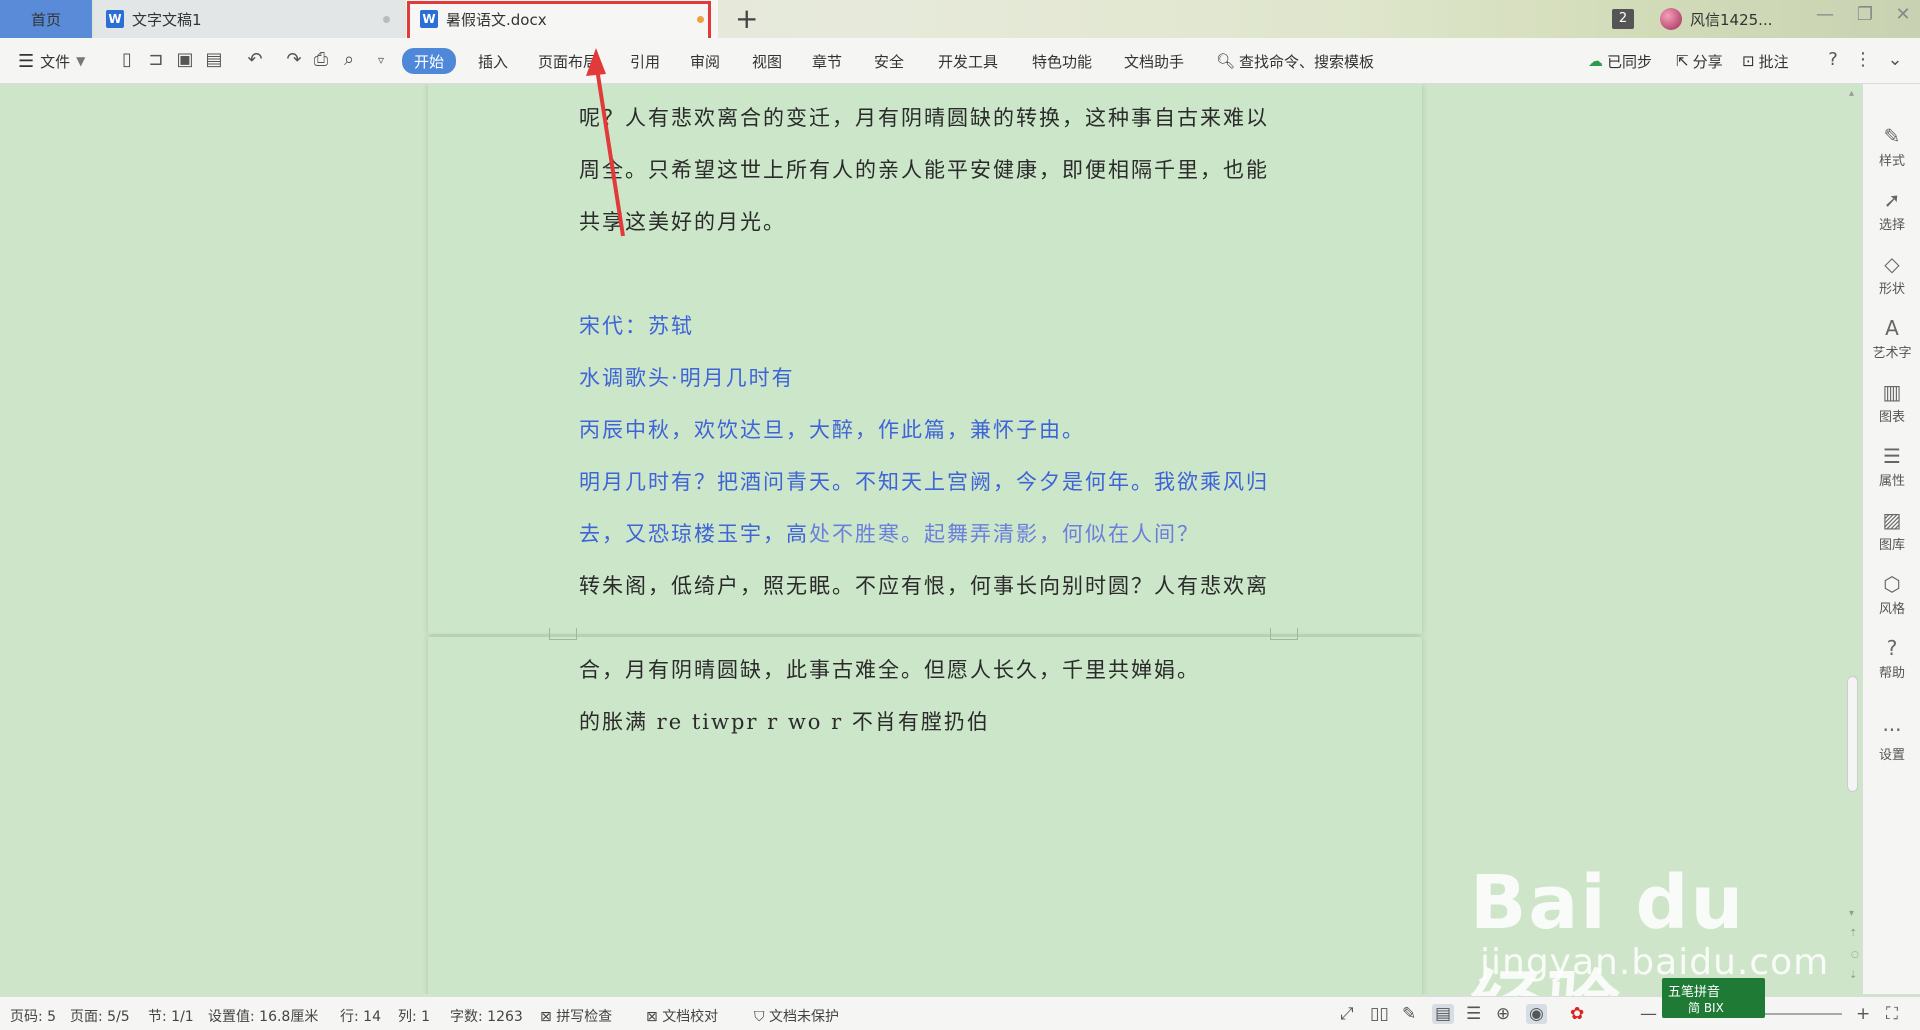  I want to click on tab-document-active: W 暑假语文.docx, so click(562, 19).